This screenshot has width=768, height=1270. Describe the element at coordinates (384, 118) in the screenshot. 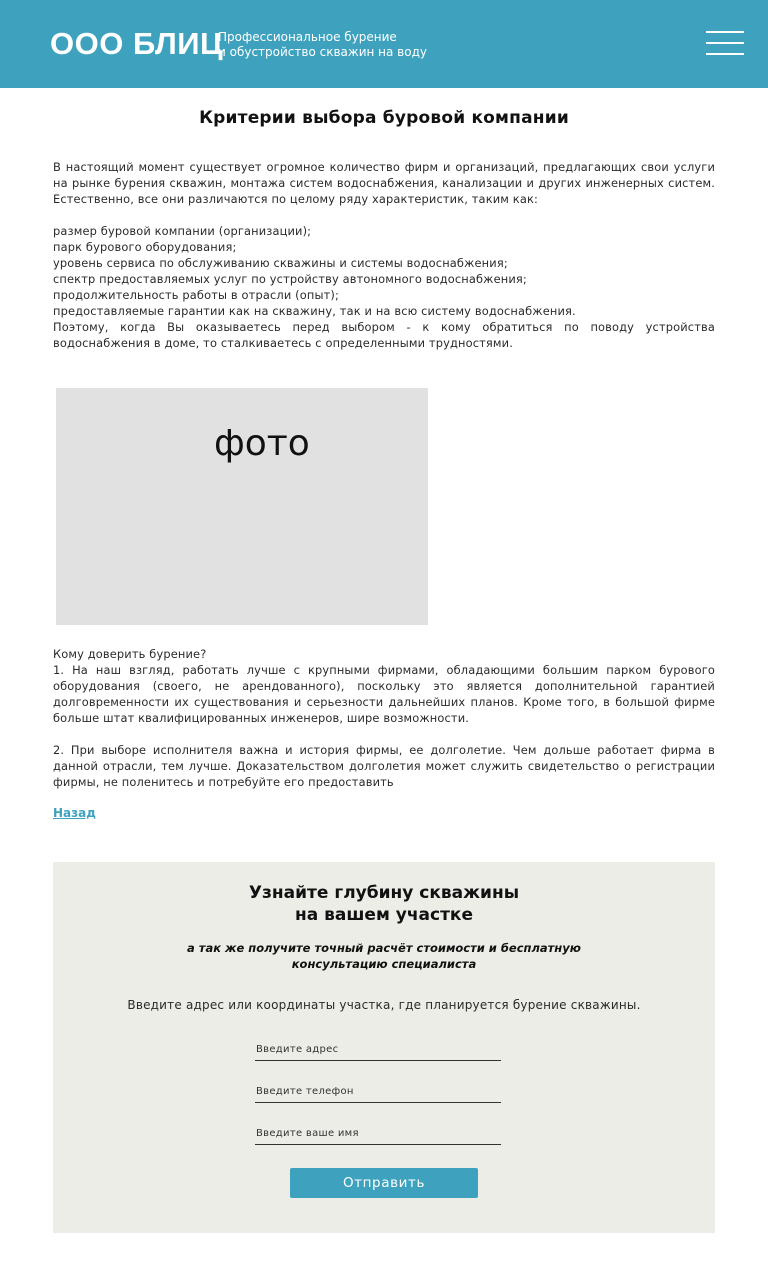

I see `page-title: Критерии выбора буровой компании` at that location.